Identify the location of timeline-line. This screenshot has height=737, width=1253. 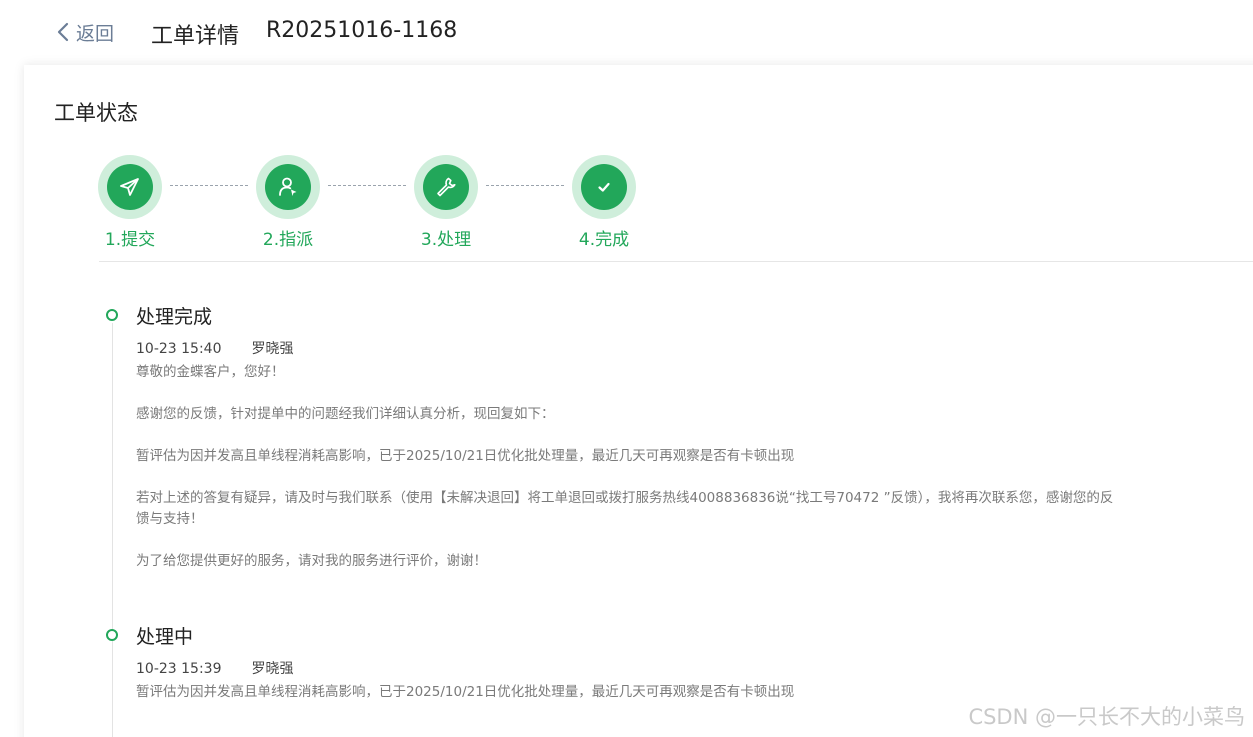
(112, 530).